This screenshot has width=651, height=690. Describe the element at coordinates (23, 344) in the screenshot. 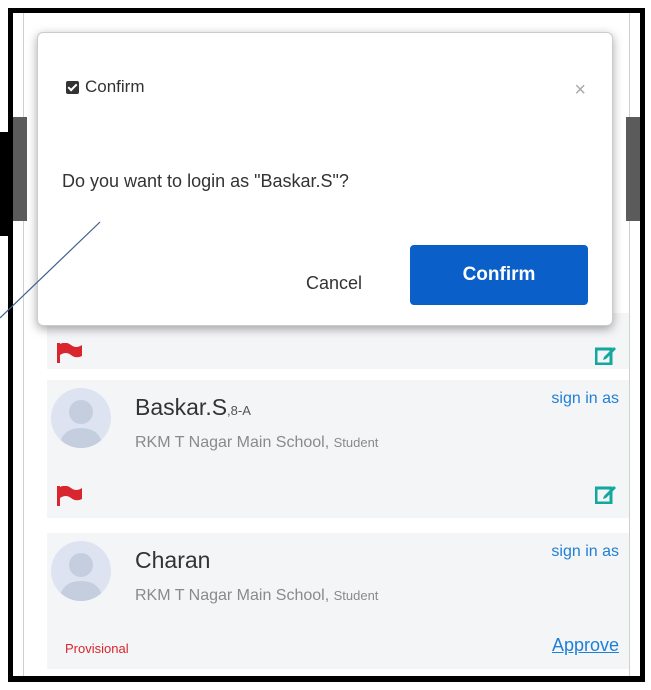

I see `frame-border-left` at that location.